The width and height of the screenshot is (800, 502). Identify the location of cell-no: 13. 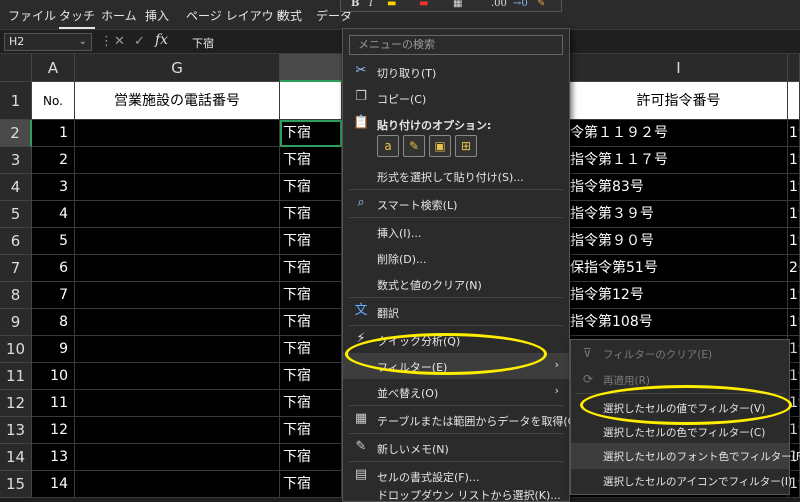
(53, 457).